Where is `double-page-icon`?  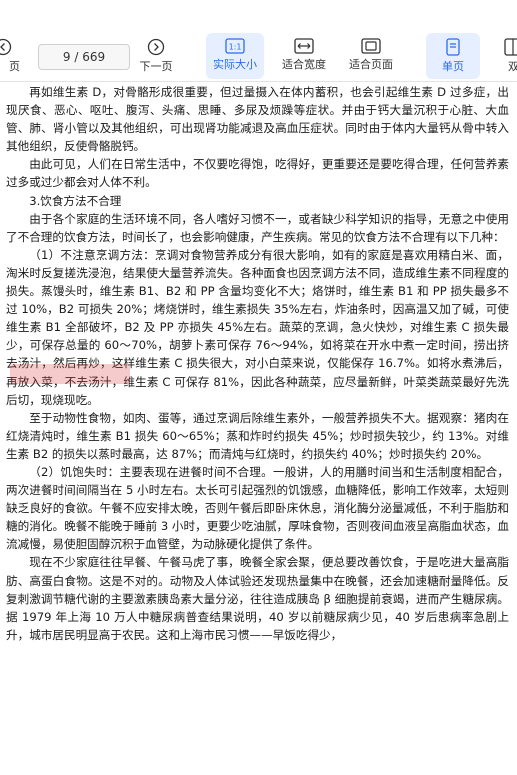
double-page-icon is located at coordinates (510, 47).